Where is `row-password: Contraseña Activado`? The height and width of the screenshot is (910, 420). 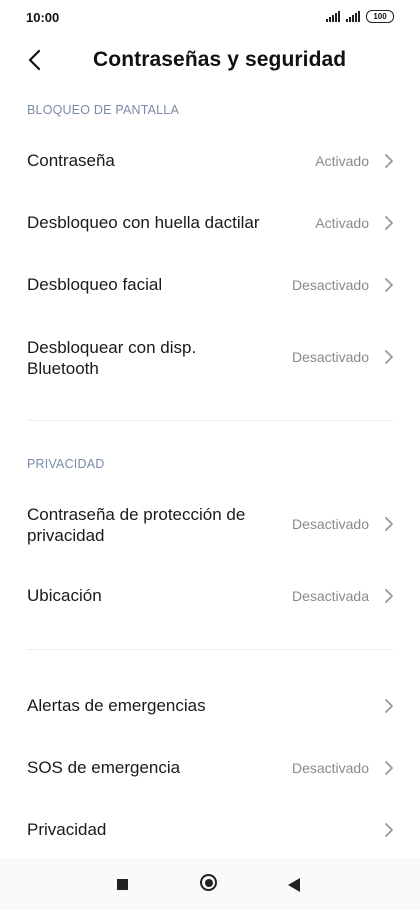 row-password: Contraseña Activado is located at coordinates (210, 161).